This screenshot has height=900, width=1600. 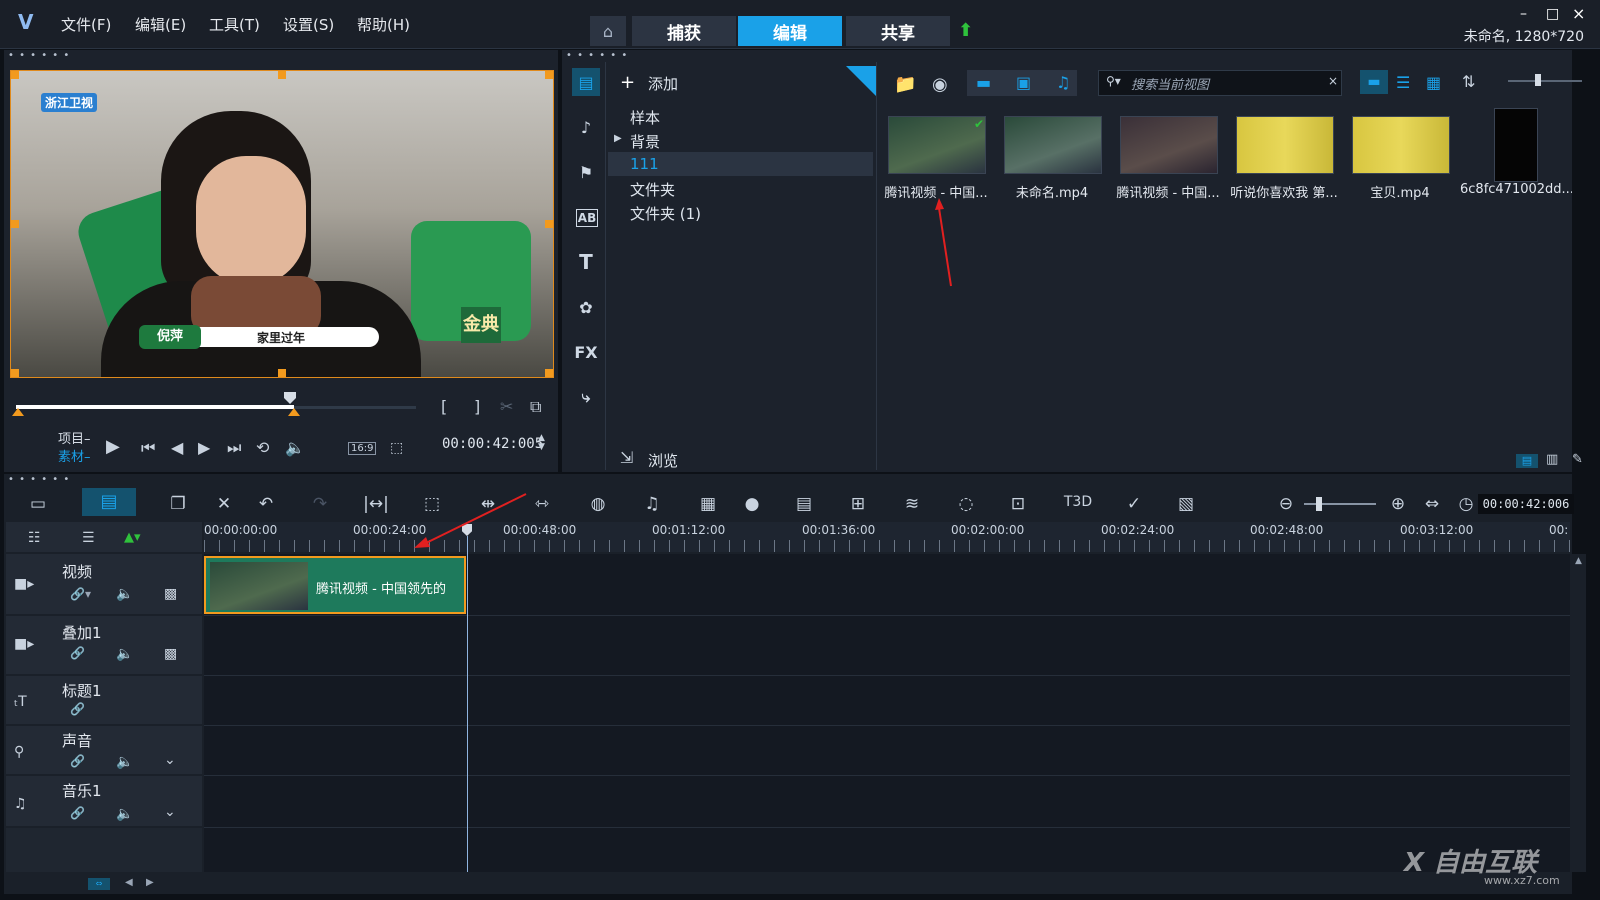 What do you see at coordinates (1552, 14) in the screenshot?
I see `maximize-button: □` at bounding box center [1552, 14].